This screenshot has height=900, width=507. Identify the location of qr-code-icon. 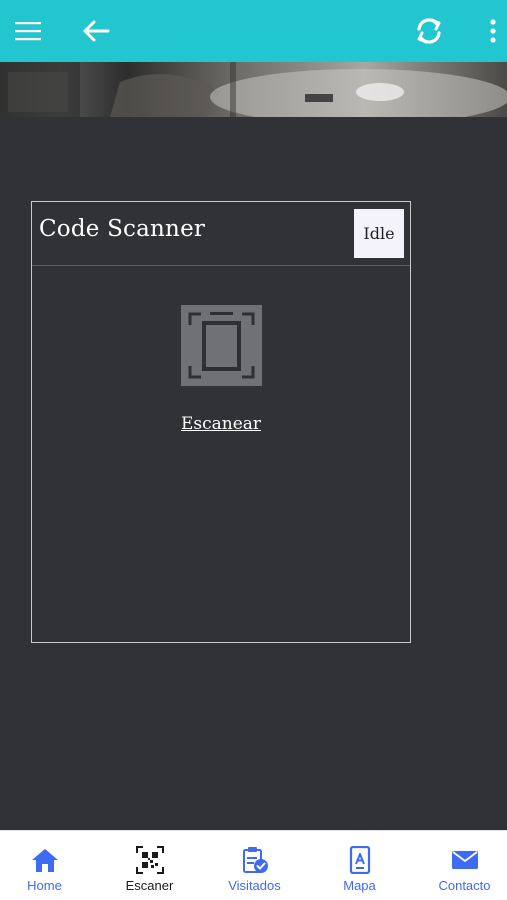
(149, 860).